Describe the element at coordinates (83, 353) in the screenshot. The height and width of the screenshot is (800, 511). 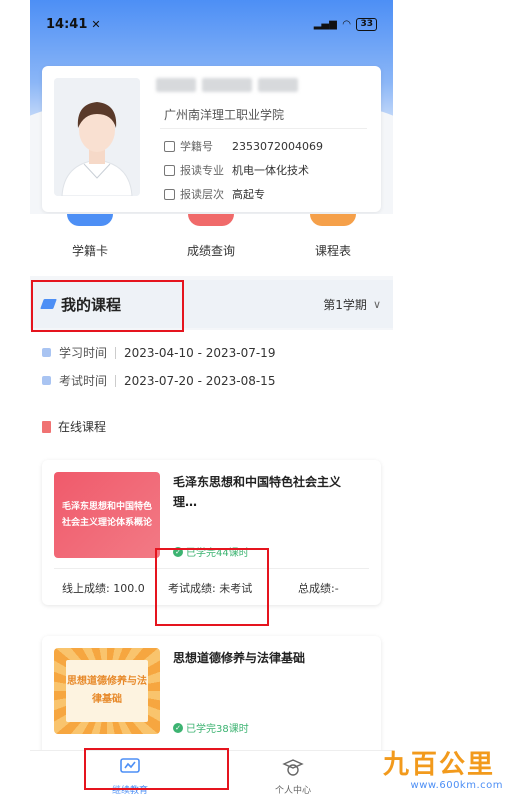
I see `study-time-label: 学习时间` at that location.